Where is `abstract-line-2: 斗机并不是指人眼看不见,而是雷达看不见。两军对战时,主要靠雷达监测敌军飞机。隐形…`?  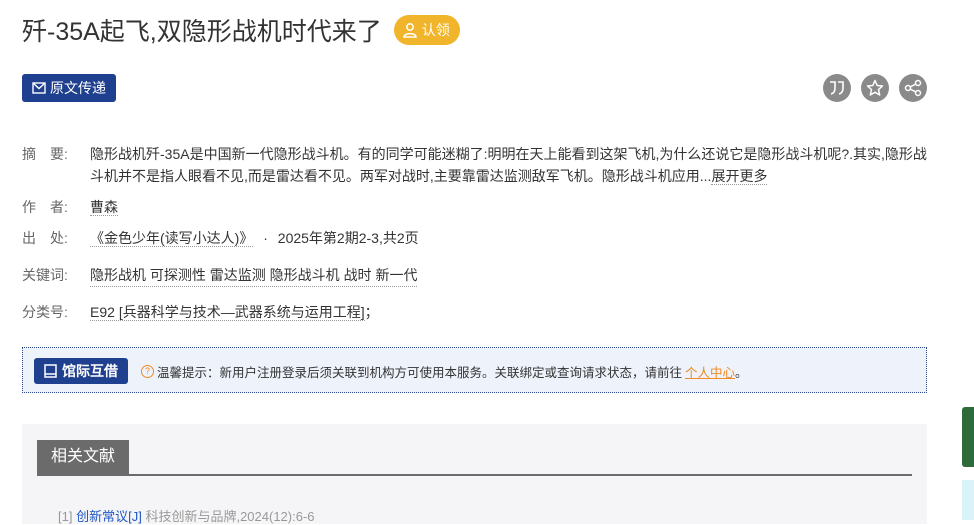
abstract-line-2: 斗机并不是指人眼看不见,而是雷达看不见。两军对战时,主要靠雷达监测敌军飞机。隐形… is located at coordinates (401, 176).